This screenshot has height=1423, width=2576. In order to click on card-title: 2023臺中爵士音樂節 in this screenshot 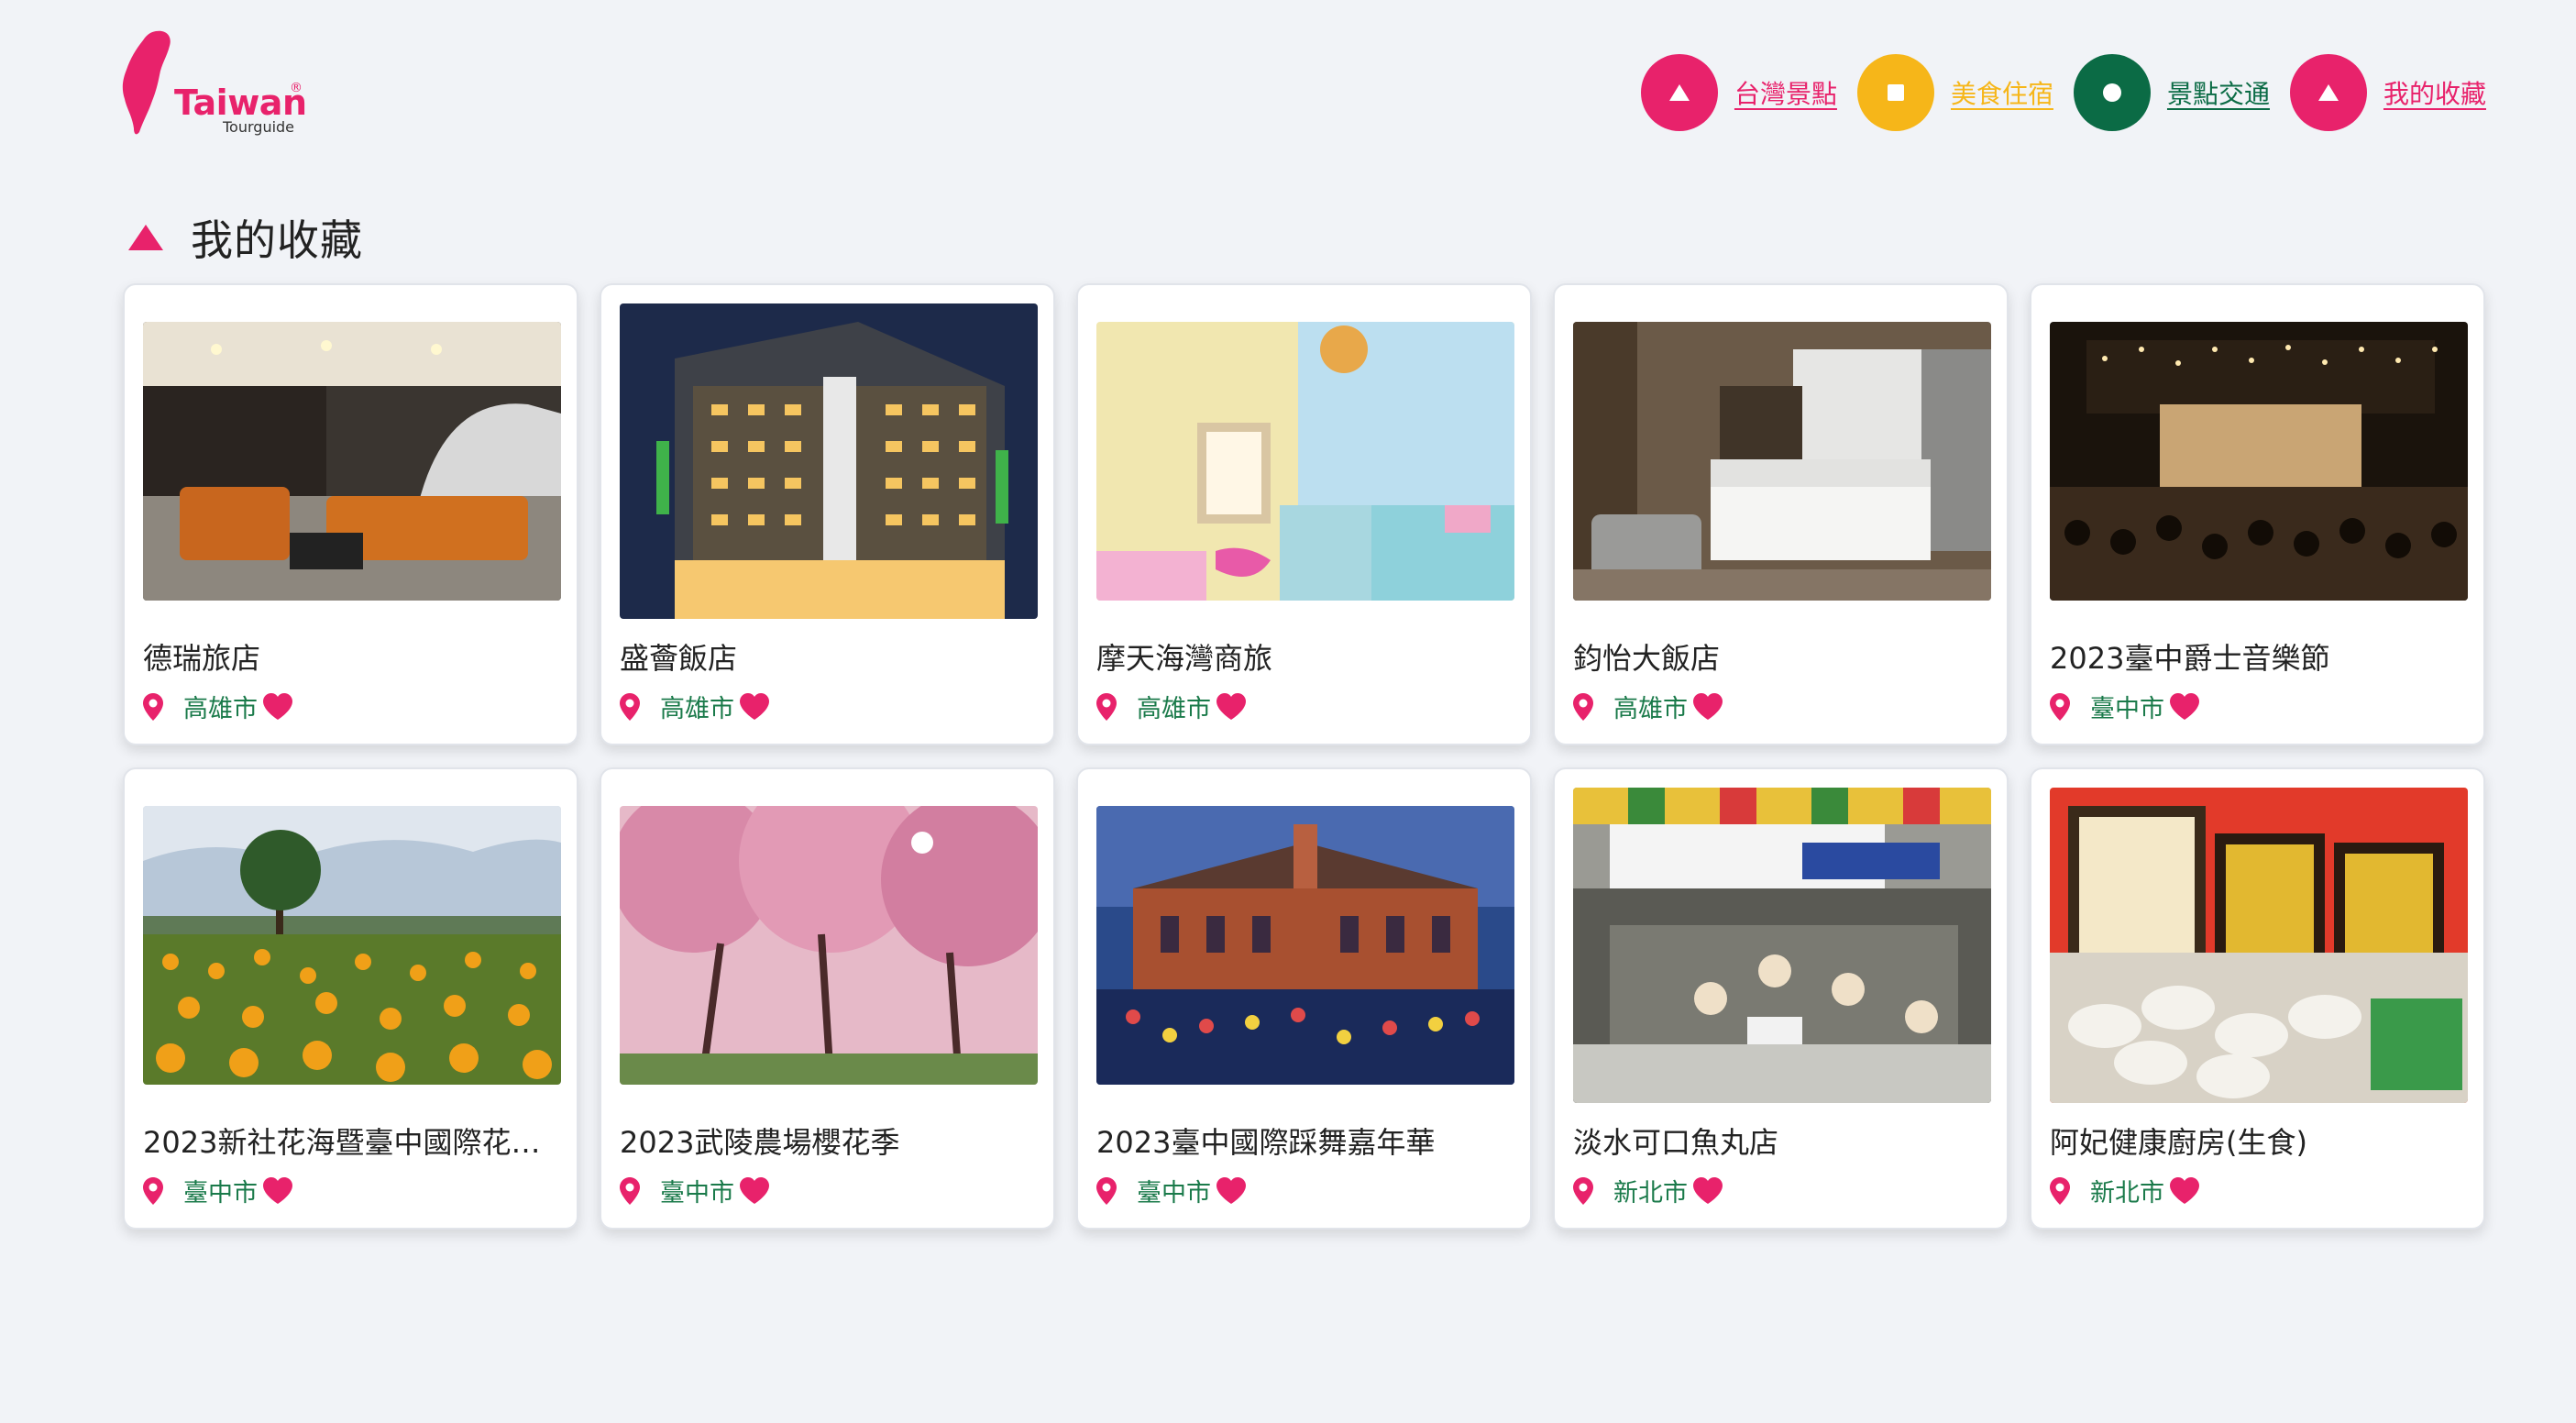, I will do `click(2190, 658)`.